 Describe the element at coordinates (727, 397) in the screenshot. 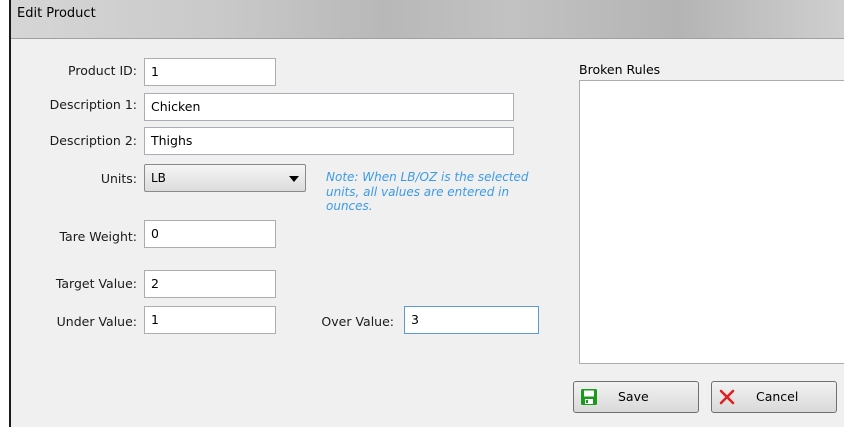

I see `cancel-icon` at that location.